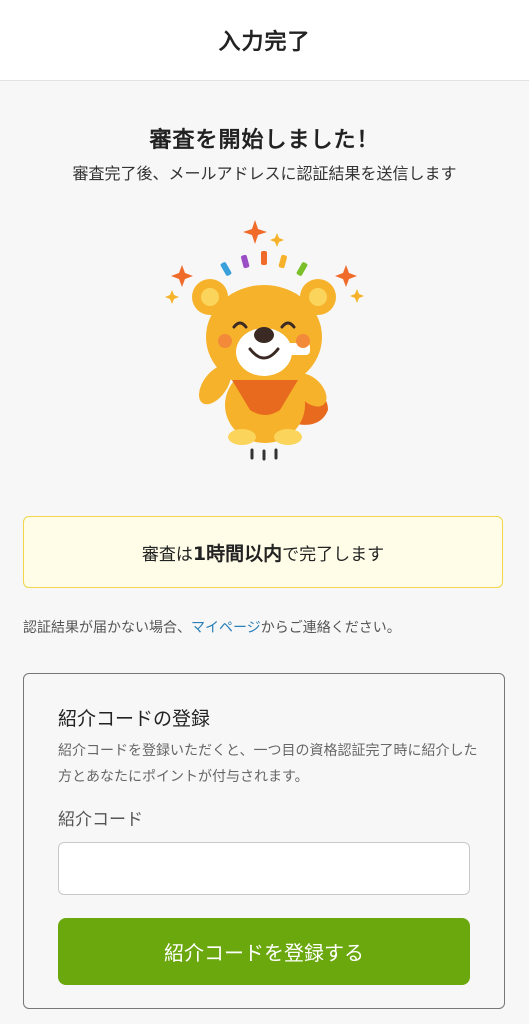 This screenshot has height=1024, width=529. Describe the element at coordinates (100, 820) in the screenshot. I see `referral-field-label: 紹介コード` at that location.